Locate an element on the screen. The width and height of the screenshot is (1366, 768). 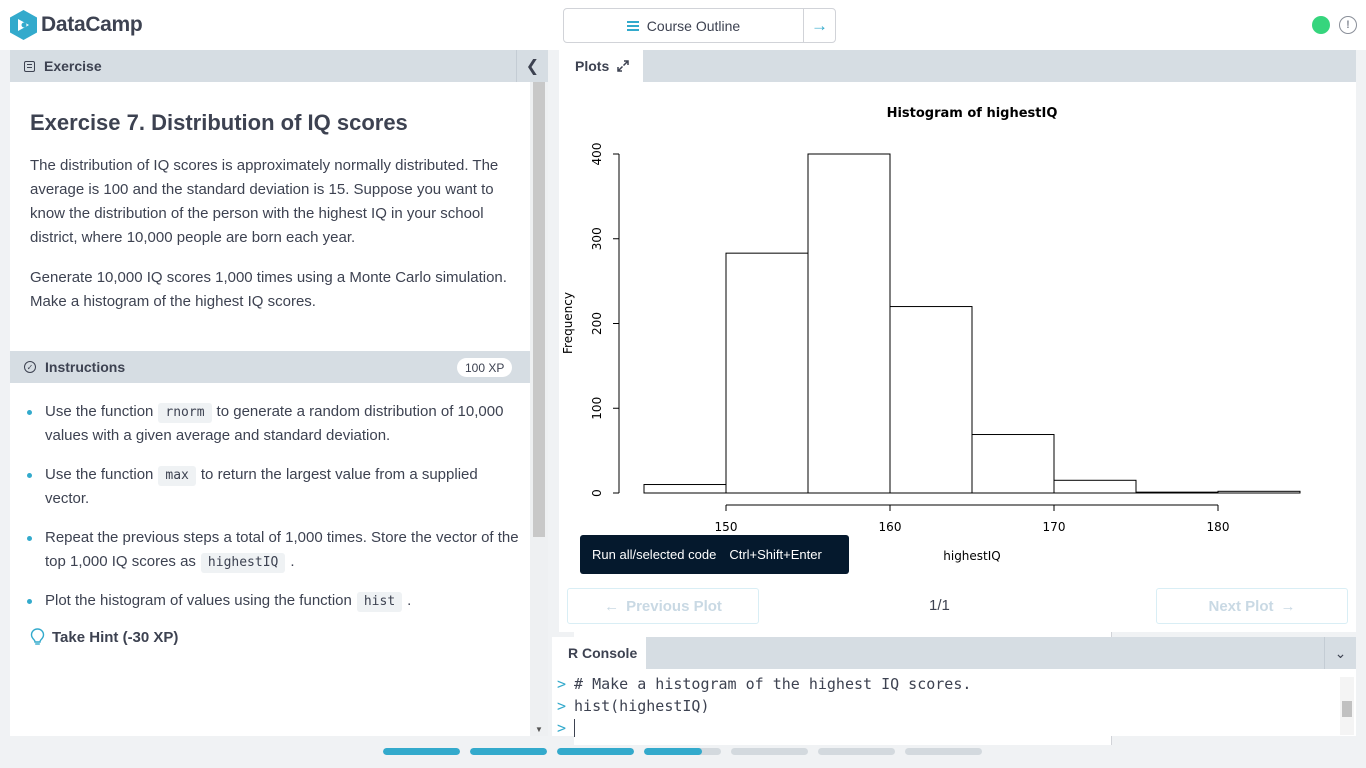
console-scrollbar is located at coordinates (1347, 706).